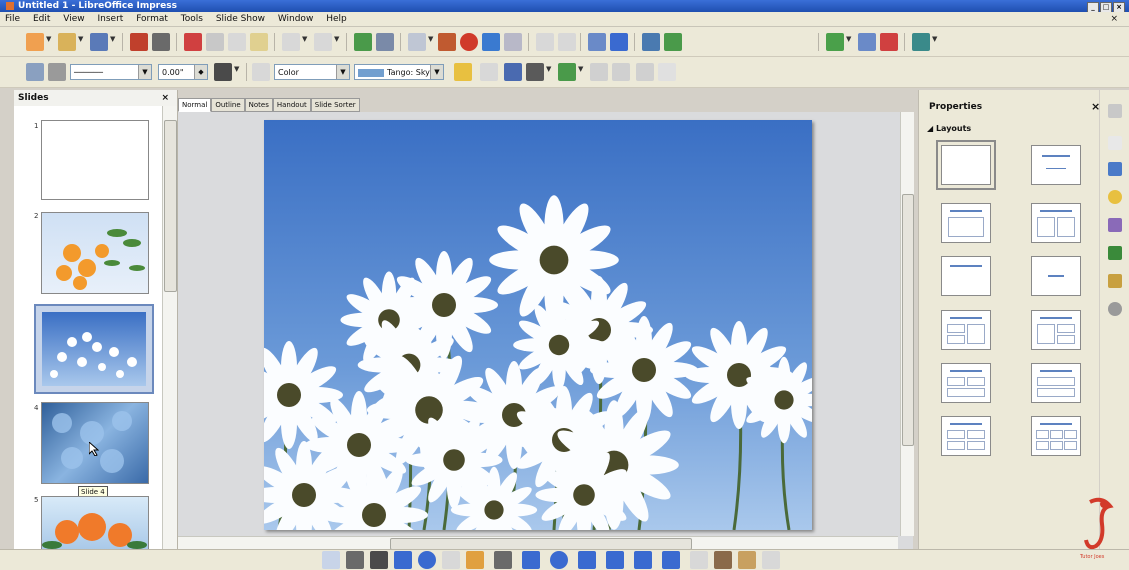 The width and height of the screenshot is (1129, 570). I want to click on tab-handout: Handout, so click(291, 105).